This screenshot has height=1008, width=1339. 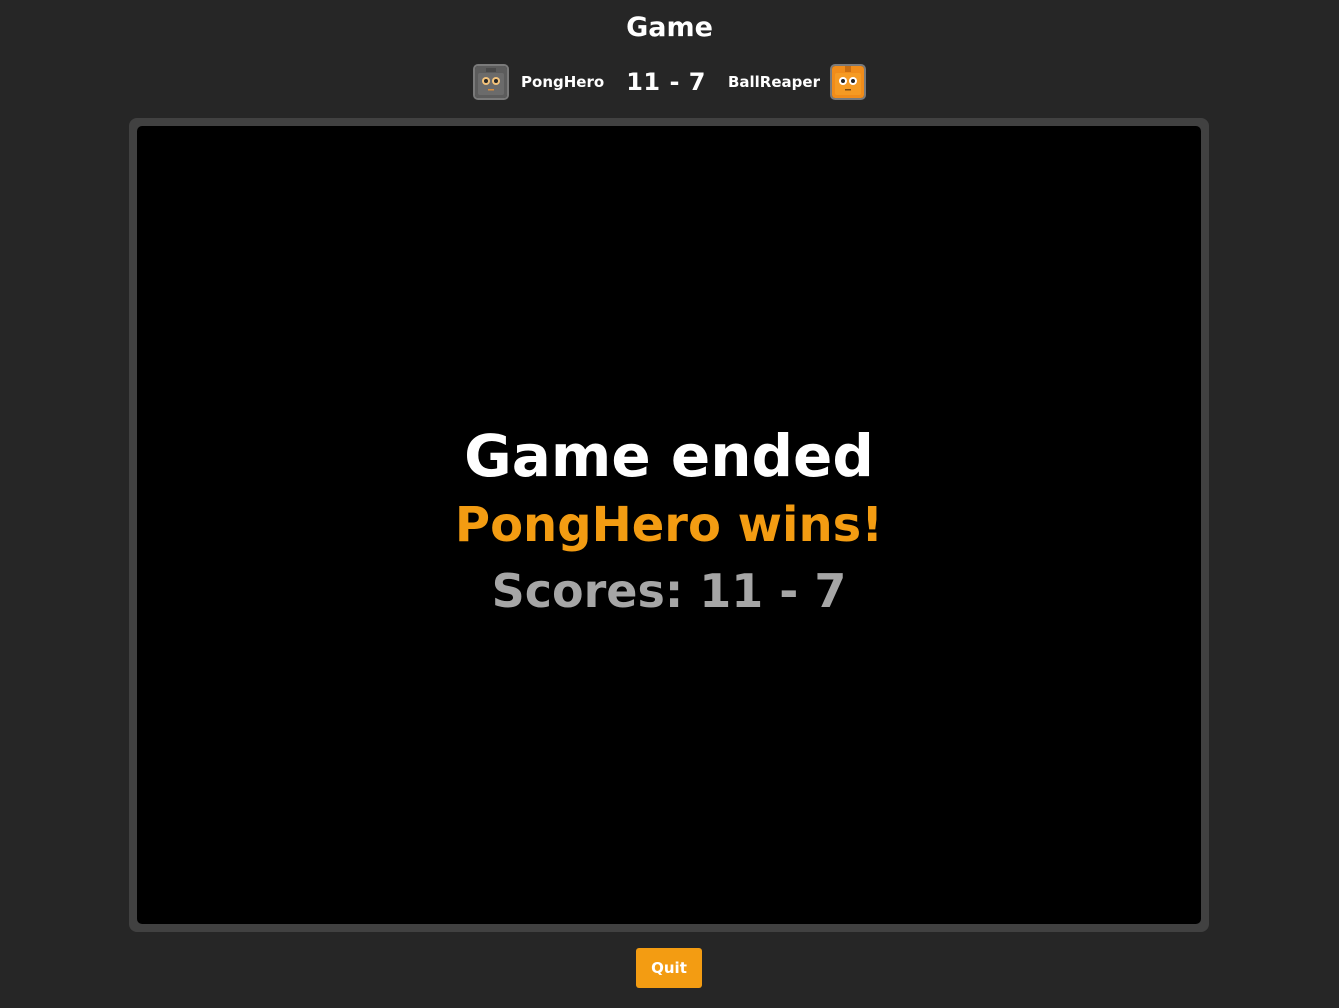 I want to click on game-ended-title: Game ended, so click(x=669, y=456).